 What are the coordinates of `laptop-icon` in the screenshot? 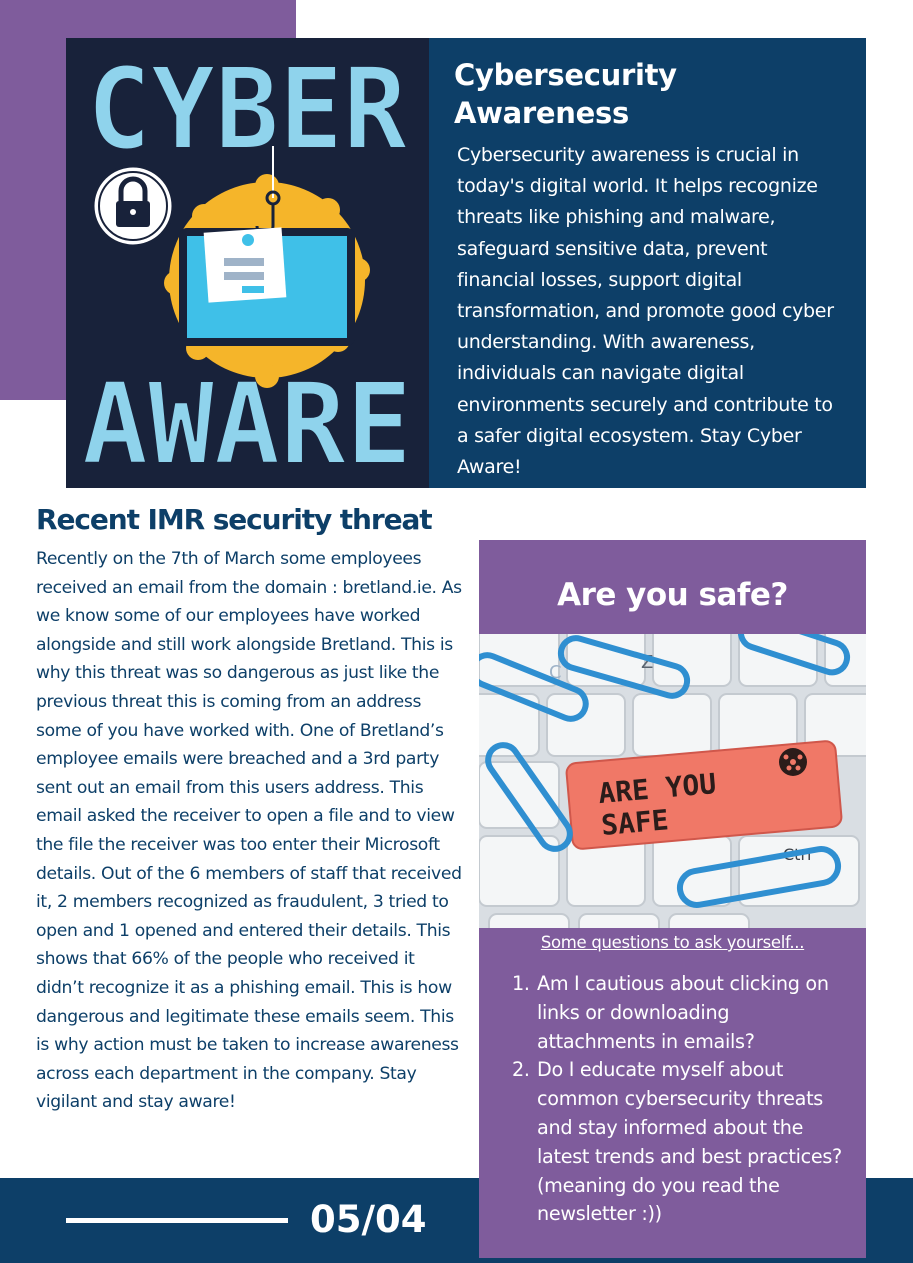 It's located at (267, 286).